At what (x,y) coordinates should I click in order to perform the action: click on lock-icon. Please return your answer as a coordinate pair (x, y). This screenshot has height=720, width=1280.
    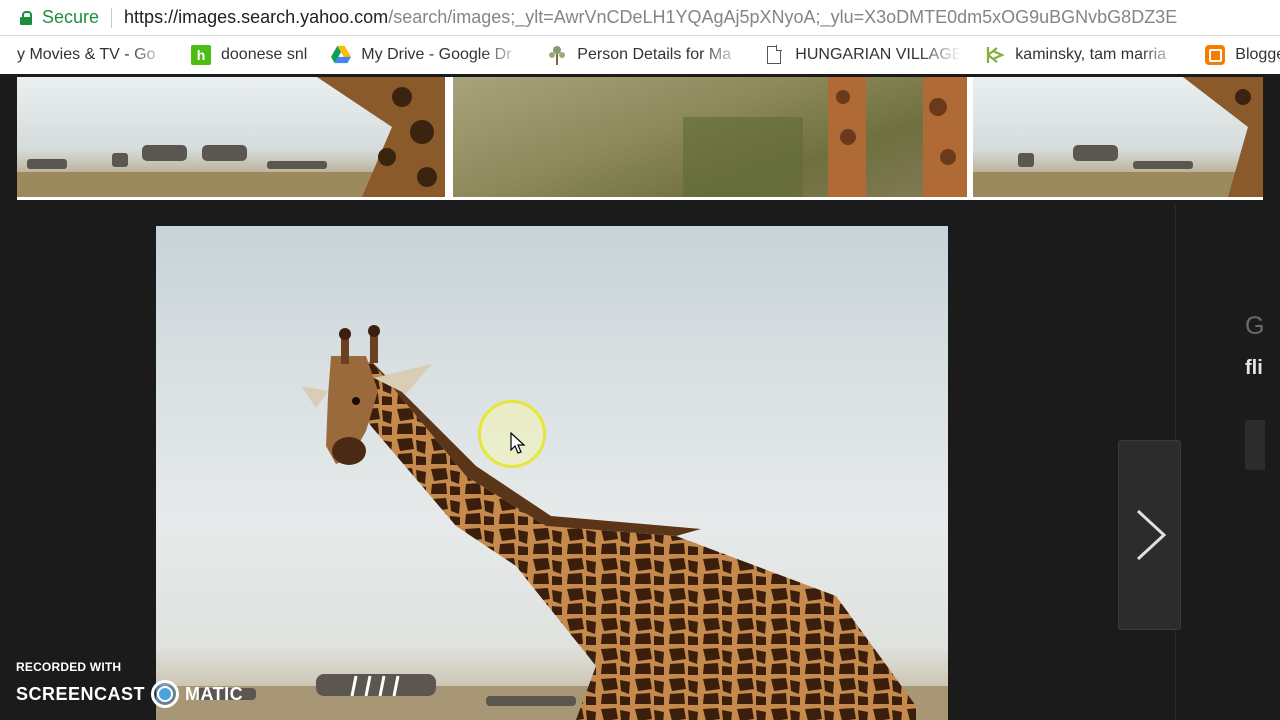
    Looking at the image, I should click on (26, 17).